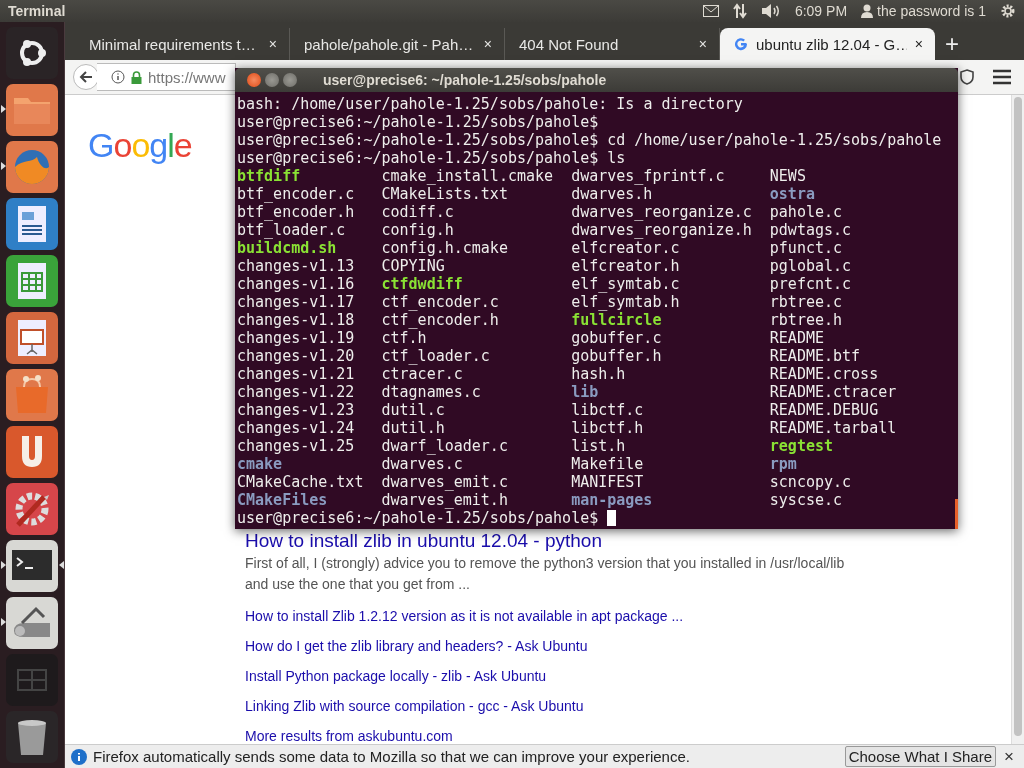  I want to click on back-arrow-icon, so click(86, 77).